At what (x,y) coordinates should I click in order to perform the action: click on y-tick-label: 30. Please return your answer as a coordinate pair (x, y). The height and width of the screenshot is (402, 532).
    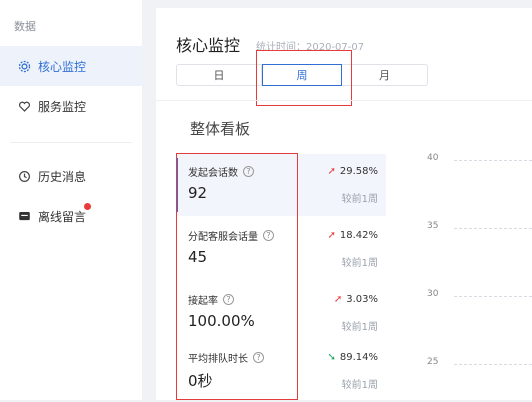
    Looking at the image, I should click on (433, 294).